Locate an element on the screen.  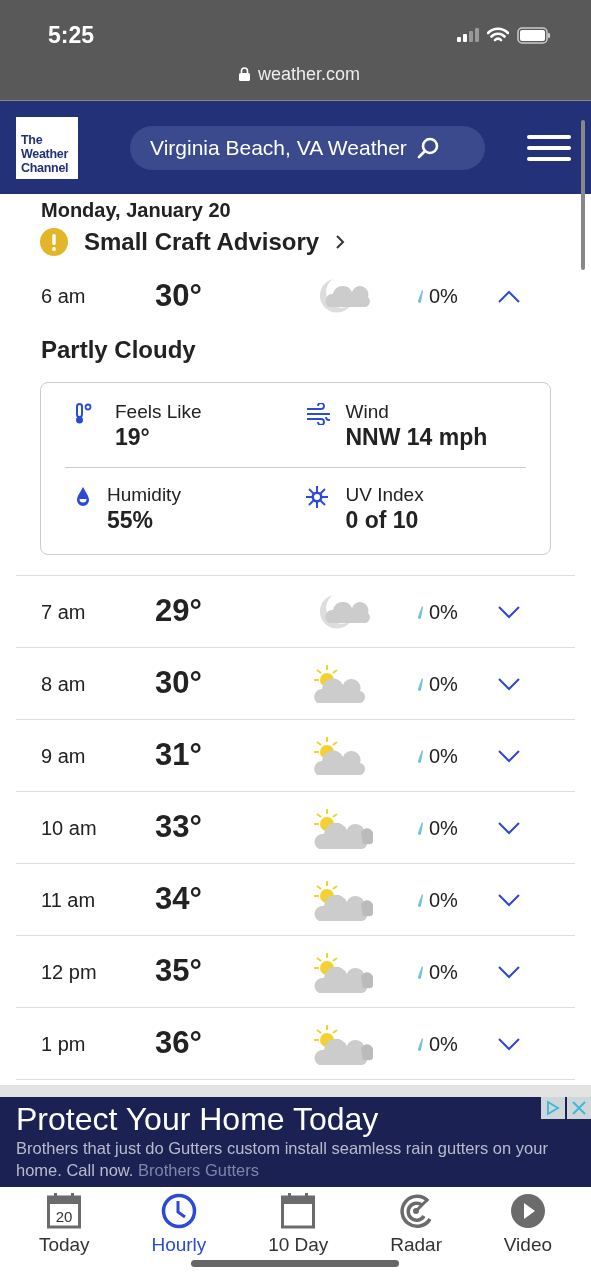
signal-icon is located at coordinates (468, 35).